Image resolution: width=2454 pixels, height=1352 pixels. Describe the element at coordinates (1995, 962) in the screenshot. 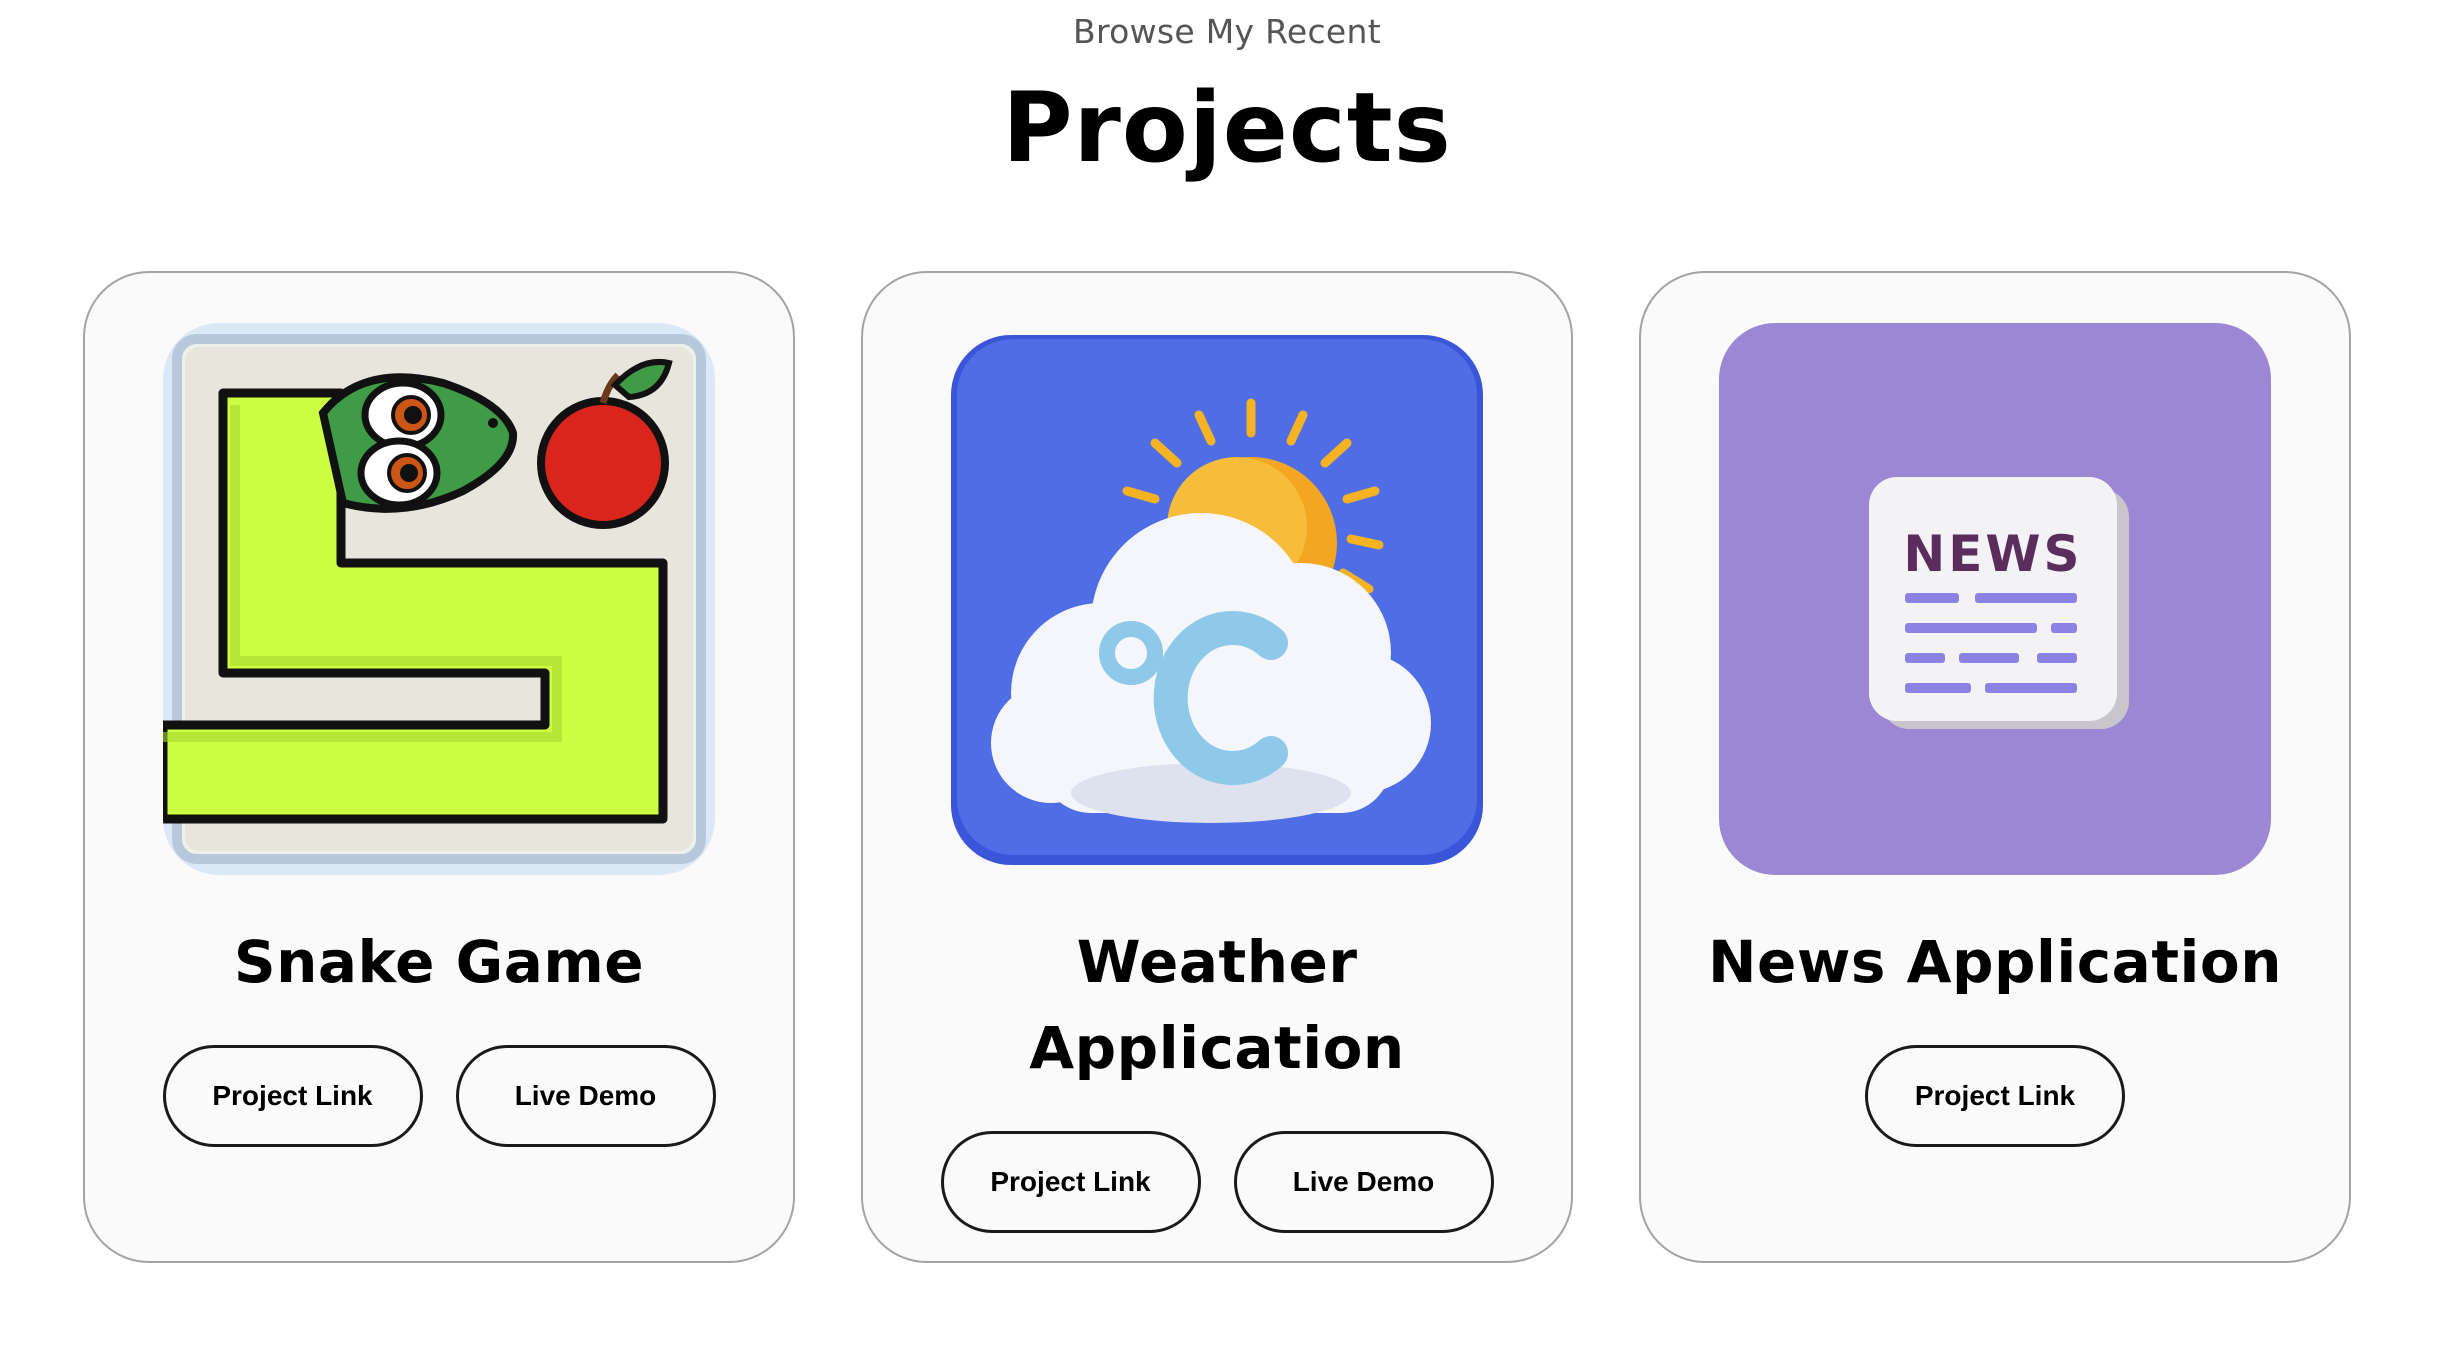

I see `project-title: News Application` at that location.